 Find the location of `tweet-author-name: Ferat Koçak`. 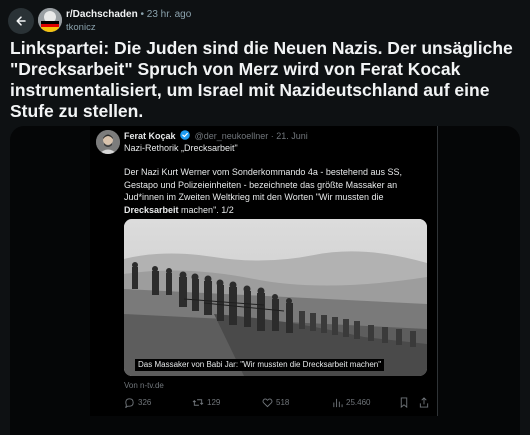

tweet-author-name: Ferat Koçak is located at coordinates (150, 136).